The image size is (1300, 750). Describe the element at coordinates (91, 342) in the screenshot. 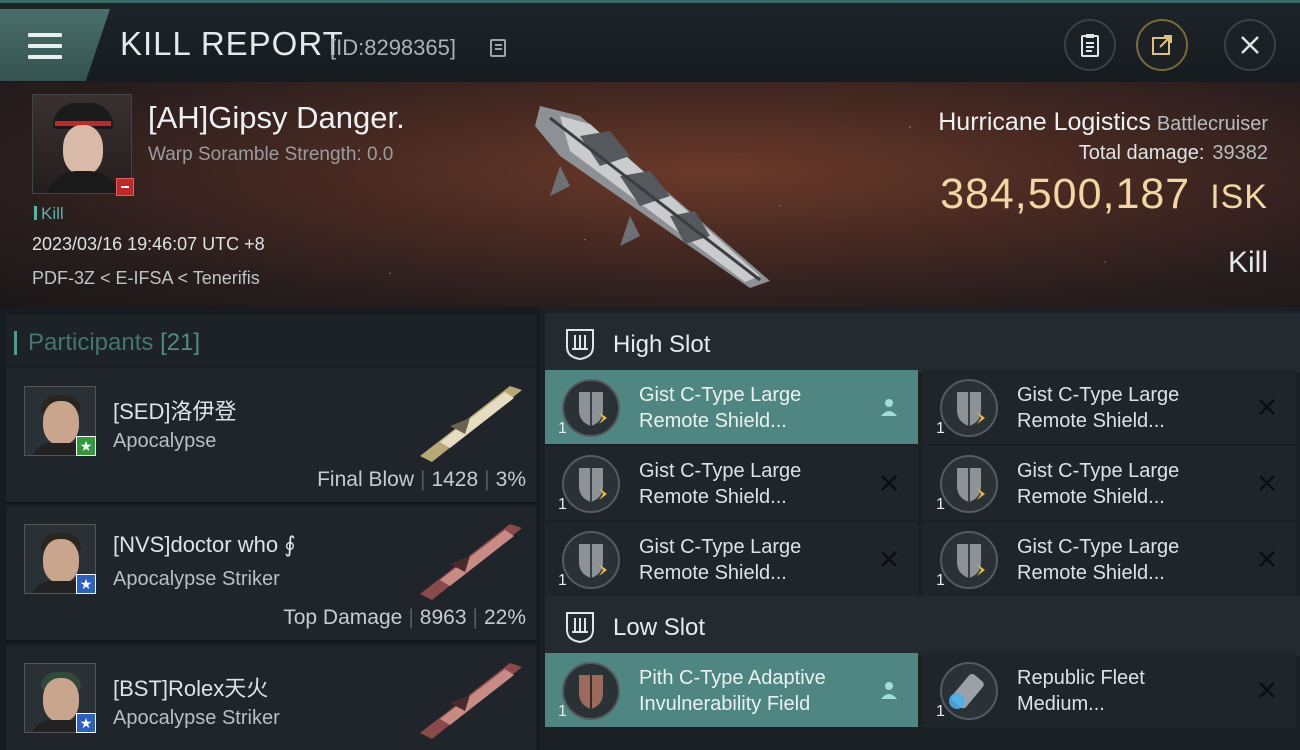

I see `participants-label: Participants` at that location.